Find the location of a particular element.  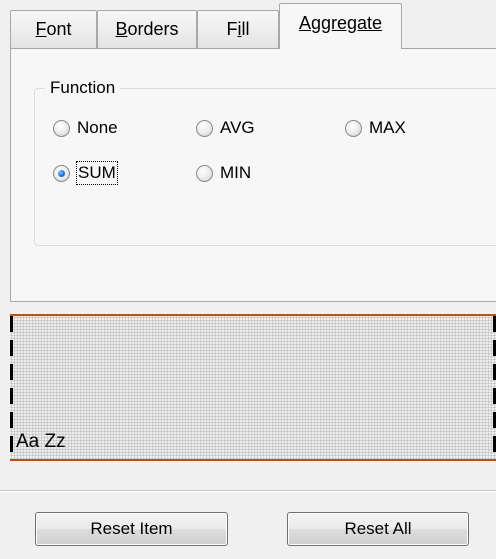

radio-max-label: MAX is located at coordinates (387, 127).